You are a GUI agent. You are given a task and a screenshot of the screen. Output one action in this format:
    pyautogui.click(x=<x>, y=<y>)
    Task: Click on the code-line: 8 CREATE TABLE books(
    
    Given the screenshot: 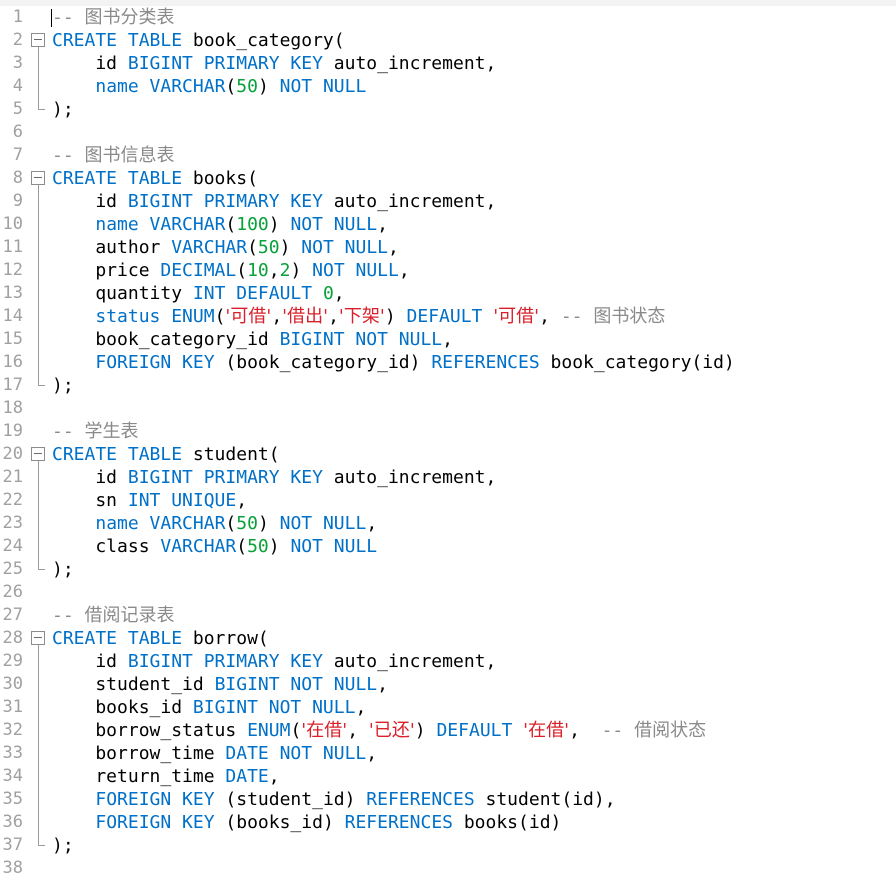 What is the action you would take?
    pyautogui.click(x=448, y=178)
    